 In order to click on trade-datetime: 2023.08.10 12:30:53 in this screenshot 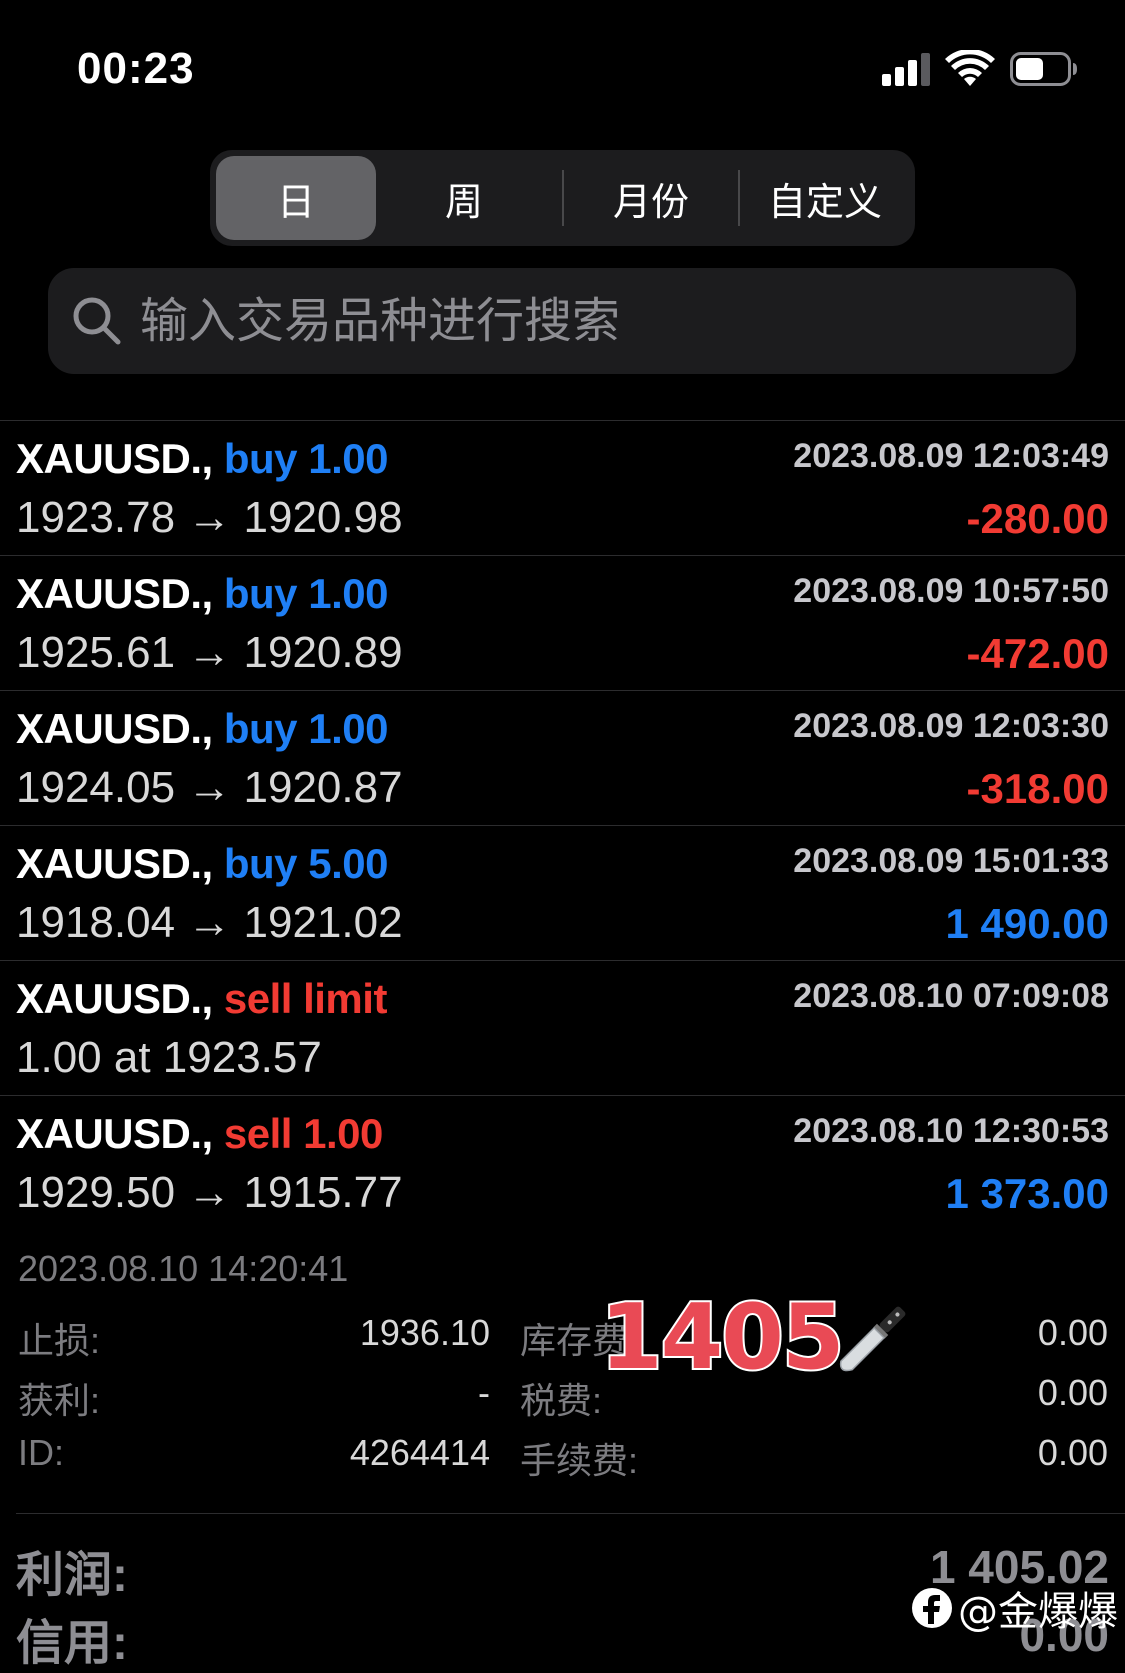, I will do `click(951, 1131)`.